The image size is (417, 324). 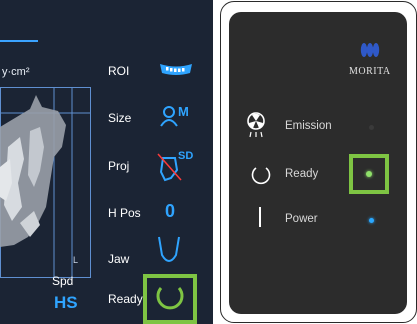 I want to click on dose-unit-text: y·cm², so click(x=16, y=72).